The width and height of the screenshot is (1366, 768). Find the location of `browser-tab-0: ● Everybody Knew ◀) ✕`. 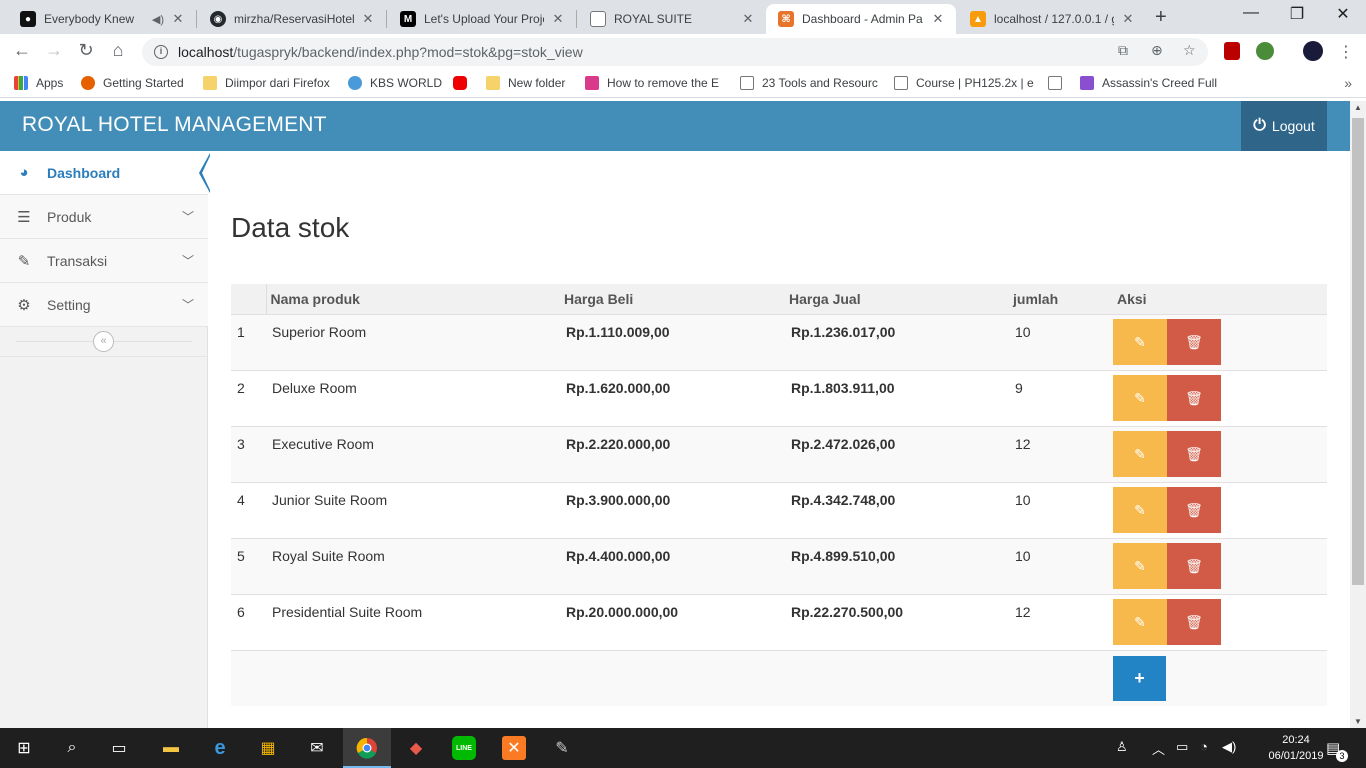

browser-tab-0: ● Everybody Knew ◀) ✕ is located at coordinates (102, 19).